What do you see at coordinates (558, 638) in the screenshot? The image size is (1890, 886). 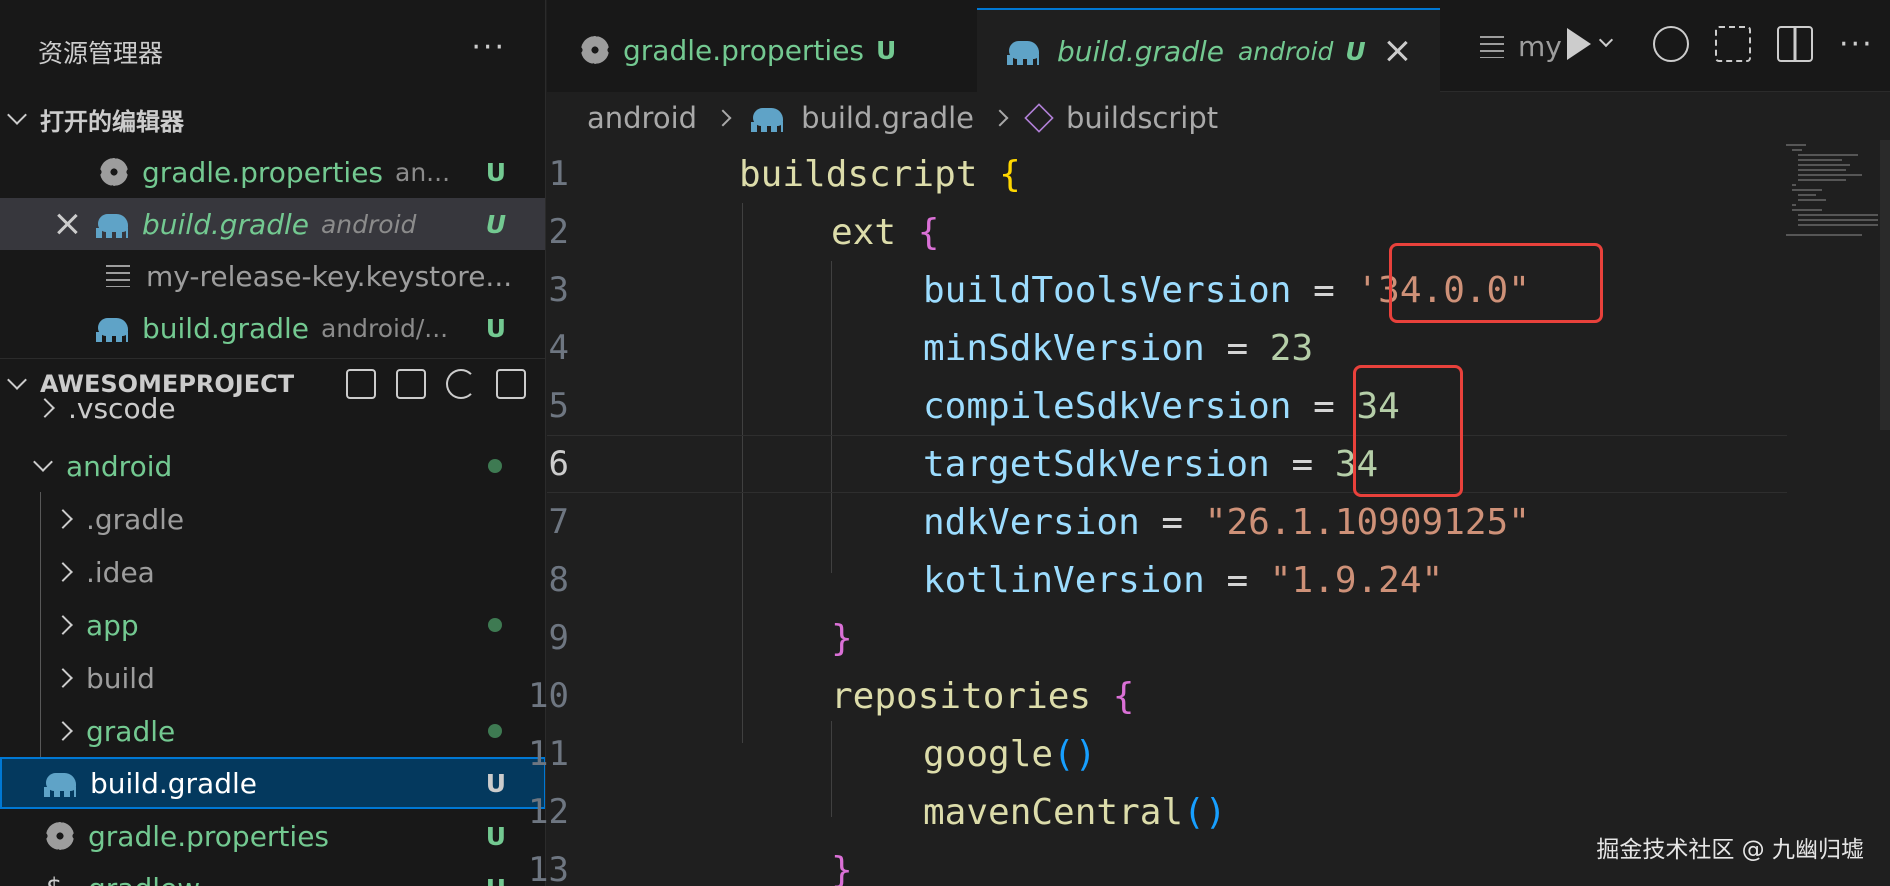 I see `line-number: 9` at bounding box center [558, 638].